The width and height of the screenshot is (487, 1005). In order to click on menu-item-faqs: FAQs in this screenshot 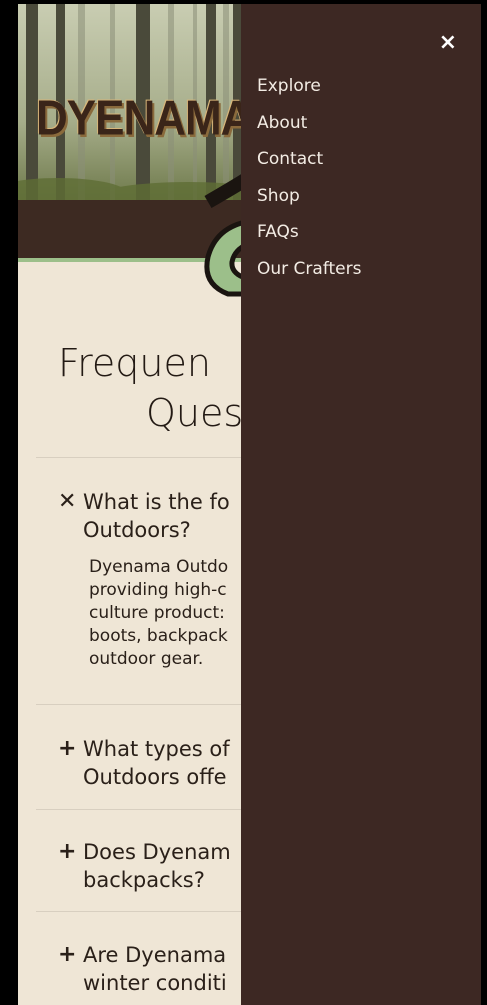, I will do `click(309, 232)`.